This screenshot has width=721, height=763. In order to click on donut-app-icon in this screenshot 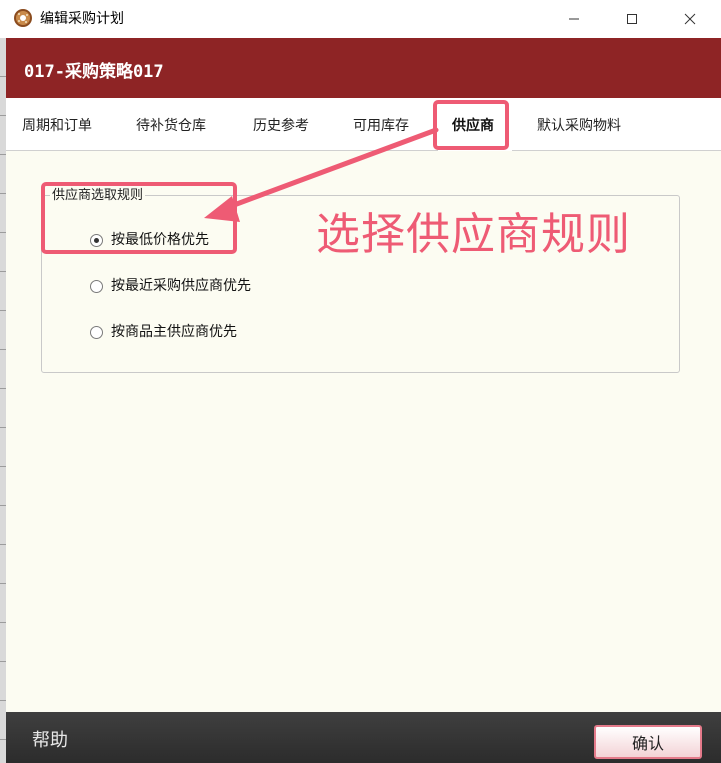, I will do `click(23, 18)`.